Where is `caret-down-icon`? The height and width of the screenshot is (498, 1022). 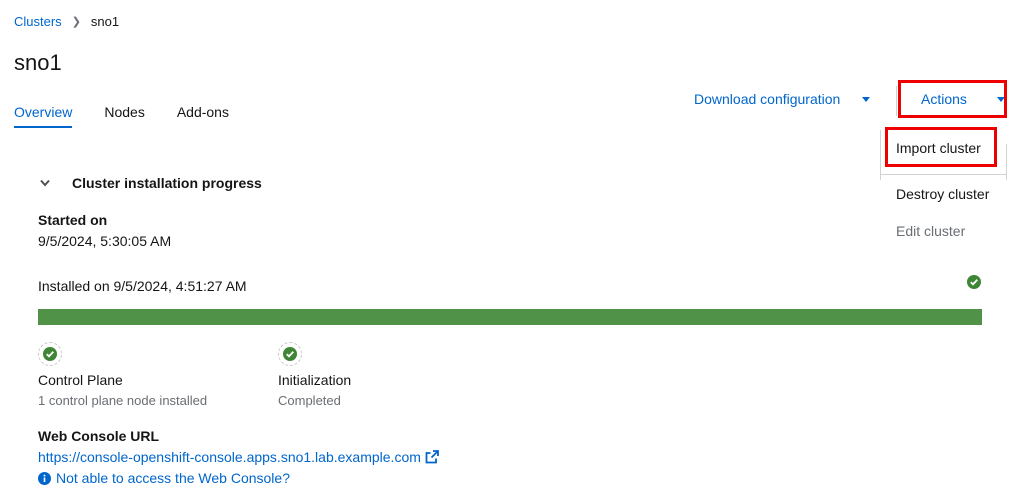 caret-down-icon is located at coordinates (866, 99).